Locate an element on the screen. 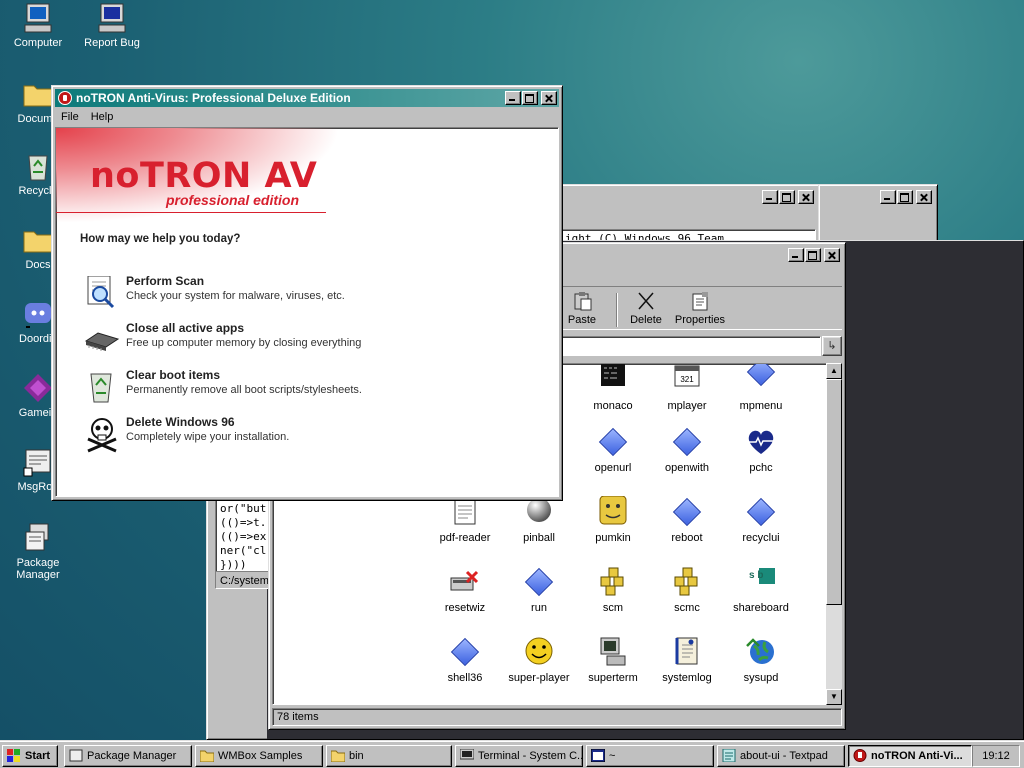  code-line: (()=>ex is located at coordinates (243, 536).